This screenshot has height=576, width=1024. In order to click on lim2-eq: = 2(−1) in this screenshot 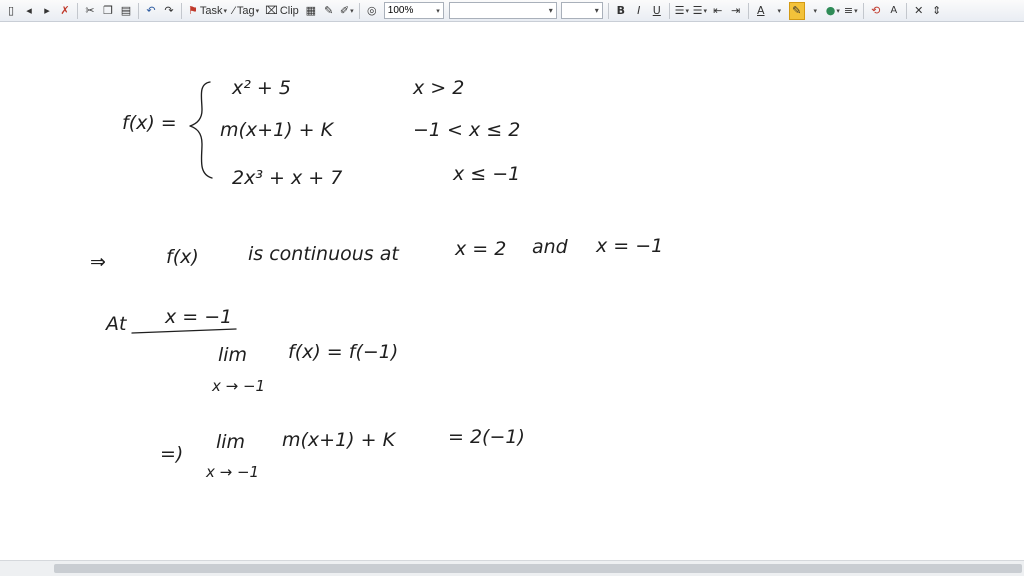, I will do `click(486, 437)`.